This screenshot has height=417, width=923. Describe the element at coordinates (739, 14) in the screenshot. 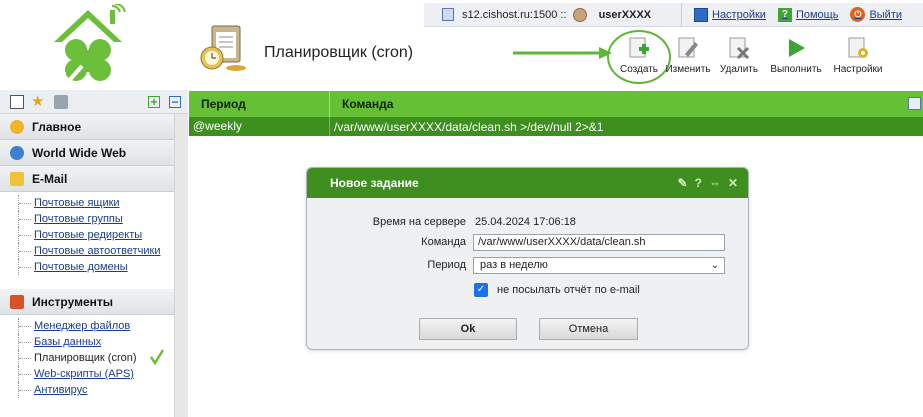

I see `settings-link-label: Настройки` at that location.